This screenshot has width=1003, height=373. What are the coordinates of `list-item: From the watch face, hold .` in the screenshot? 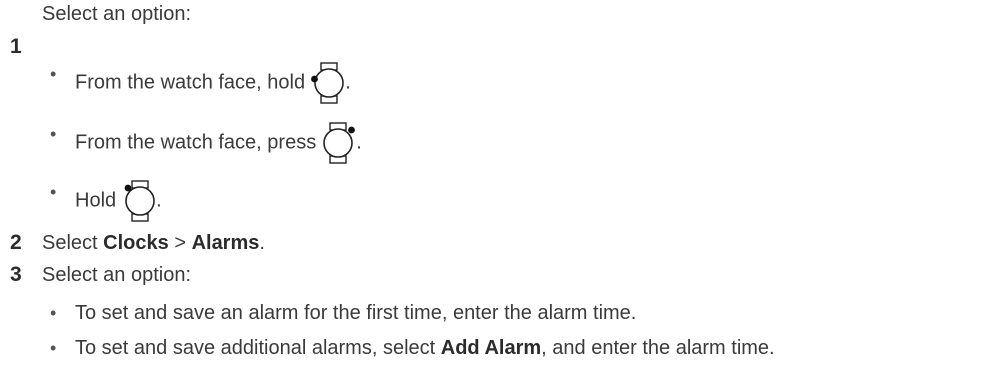 It's located at (213, 83).